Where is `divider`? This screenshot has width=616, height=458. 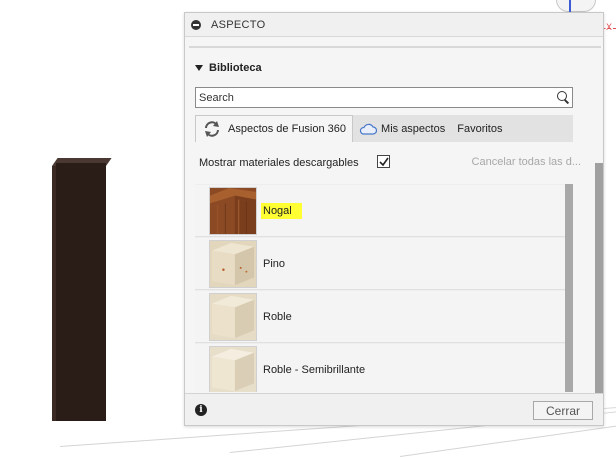
divider is located at coordinates (395, 47).